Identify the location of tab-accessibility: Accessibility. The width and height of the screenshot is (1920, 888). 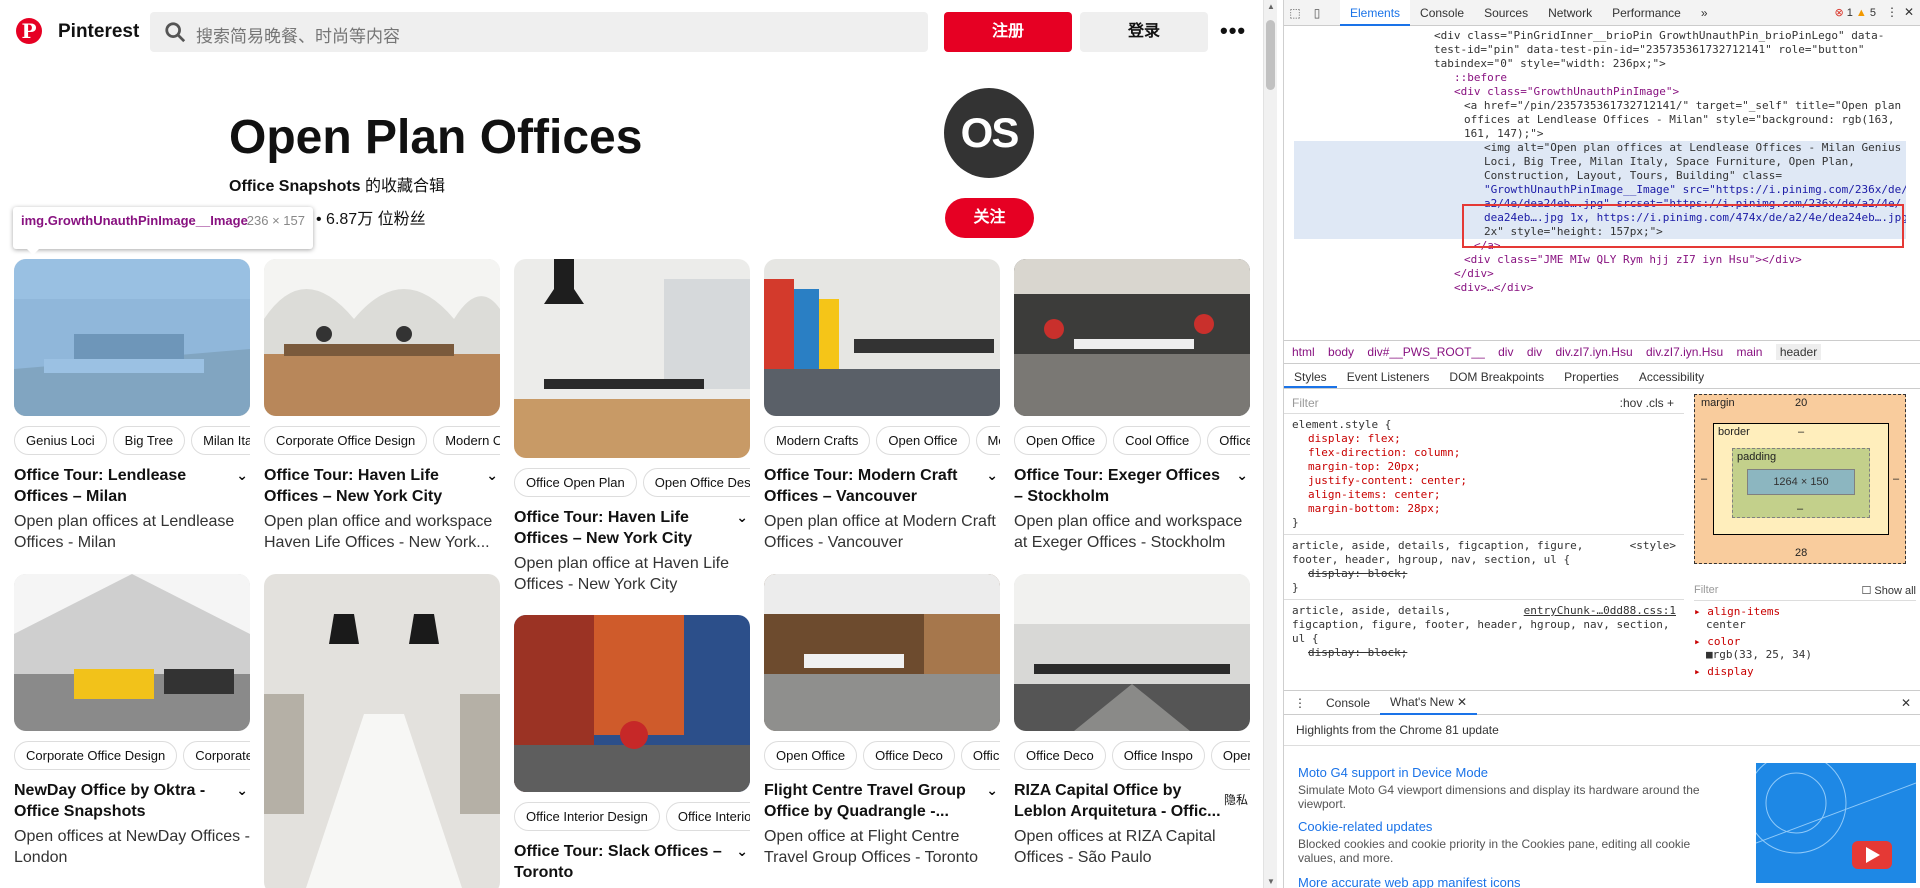
(1671, 376).